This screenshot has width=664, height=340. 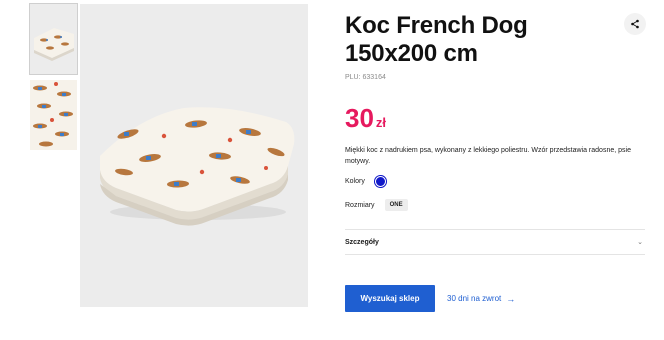 What do you see at coordinates (365, 77) in the screenshot?
I see `product-plu: PLU: 633164` at bounding box center [365, 77].